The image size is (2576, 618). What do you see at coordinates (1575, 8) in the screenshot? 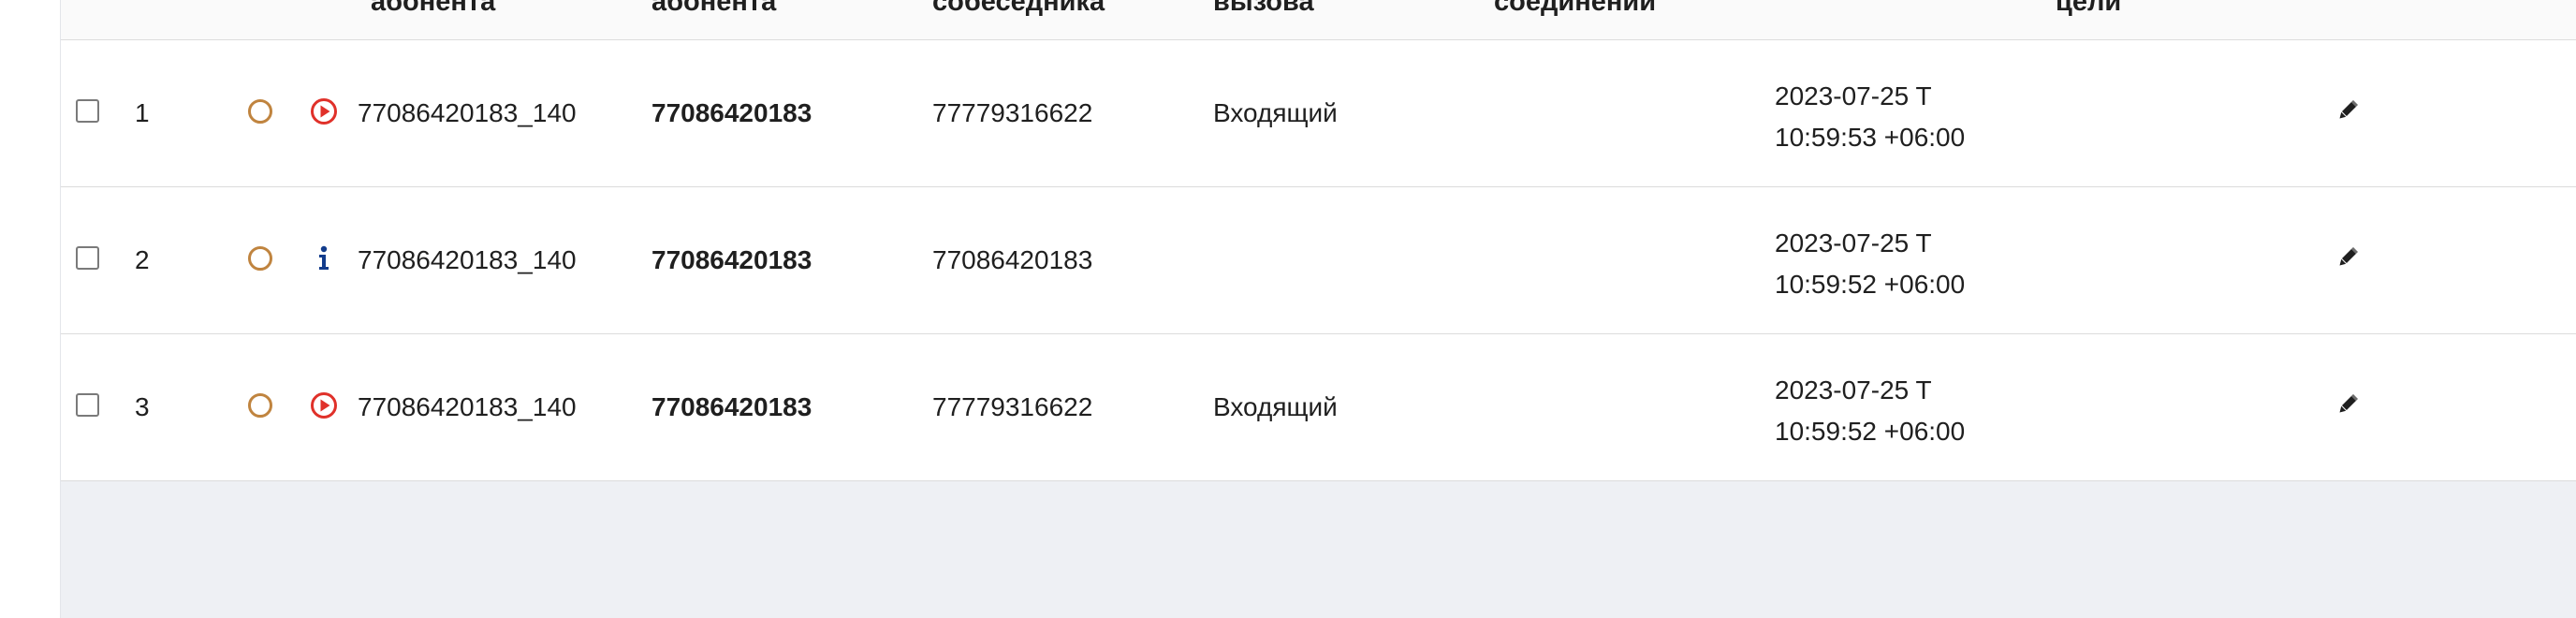
I see `header-connection: соединений` at bounding box center [1575, 8].